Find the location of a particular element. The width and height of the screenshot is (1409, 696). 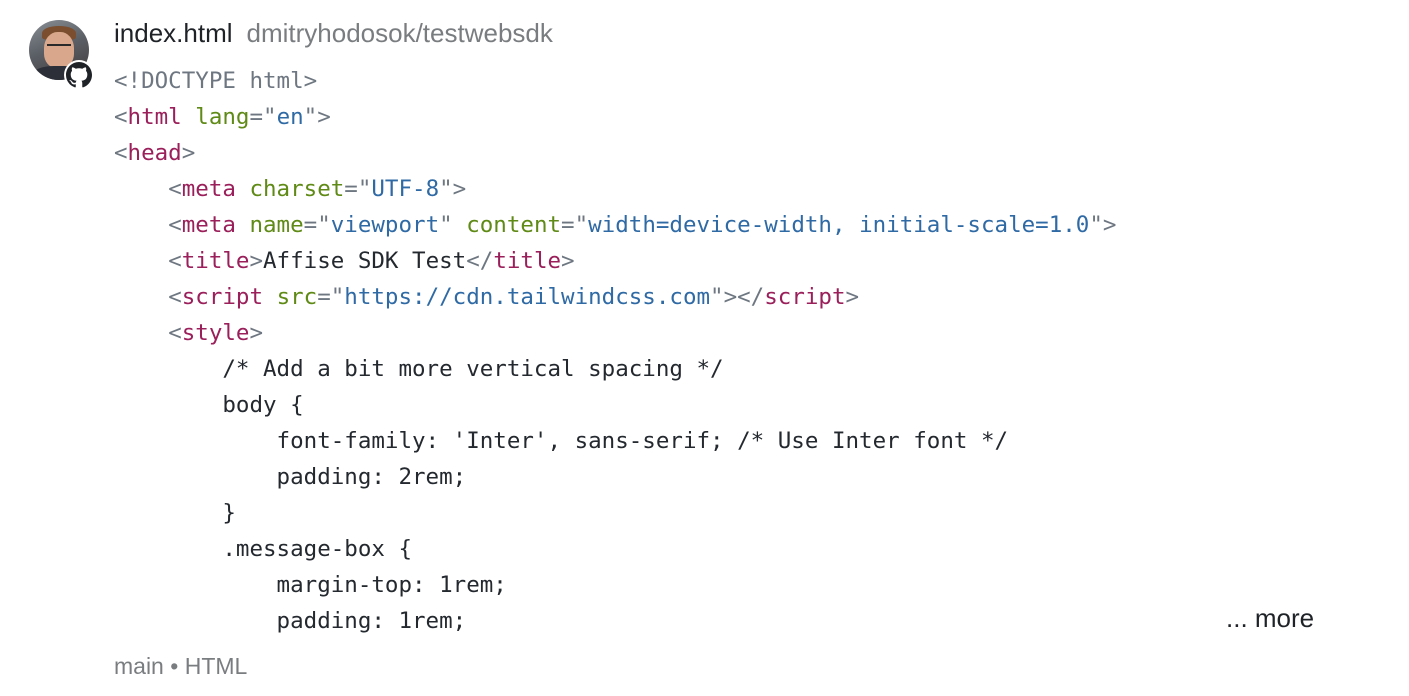

code-token-punct: " is located at coordinates (446, 225).